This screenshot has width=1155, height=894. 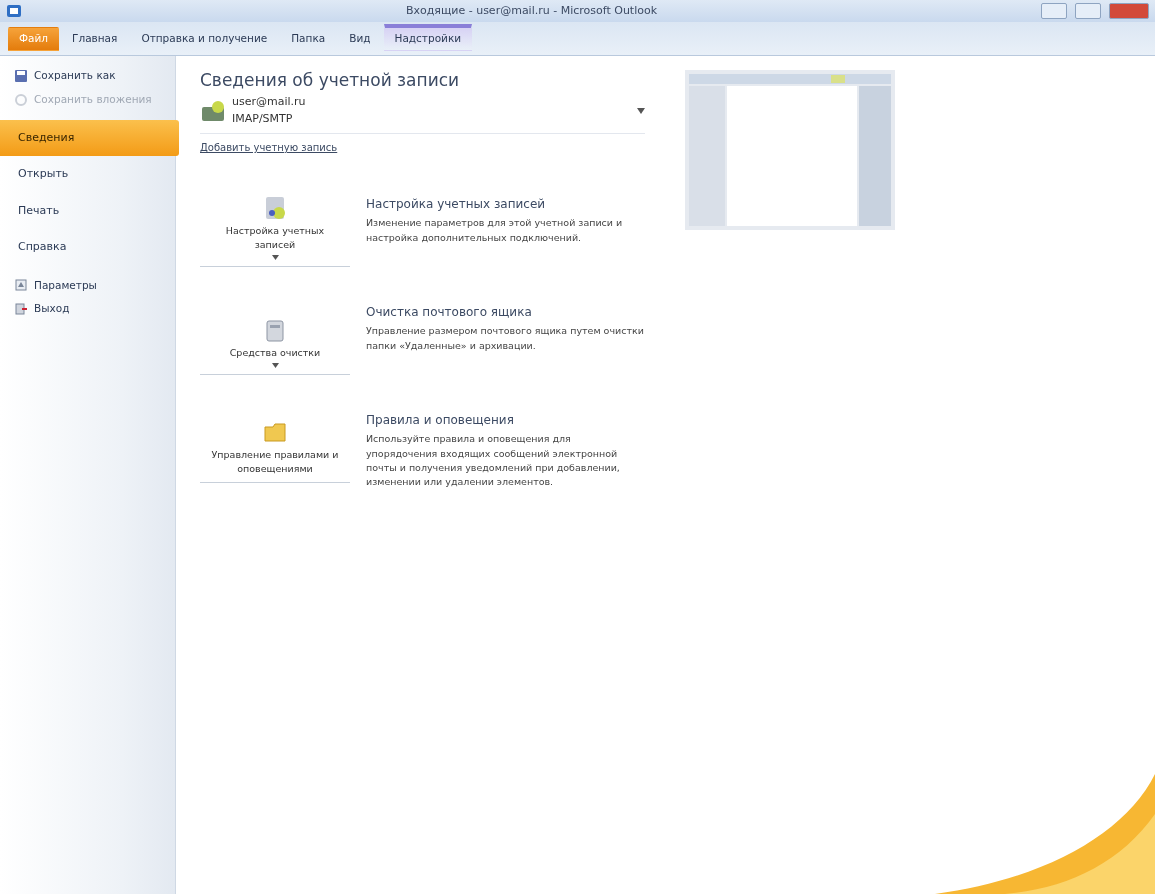 What do you see at coordinates (360, 39) in the screenshot?
I see `ribbon-tab: Вид` at bounding box center [360, 39].